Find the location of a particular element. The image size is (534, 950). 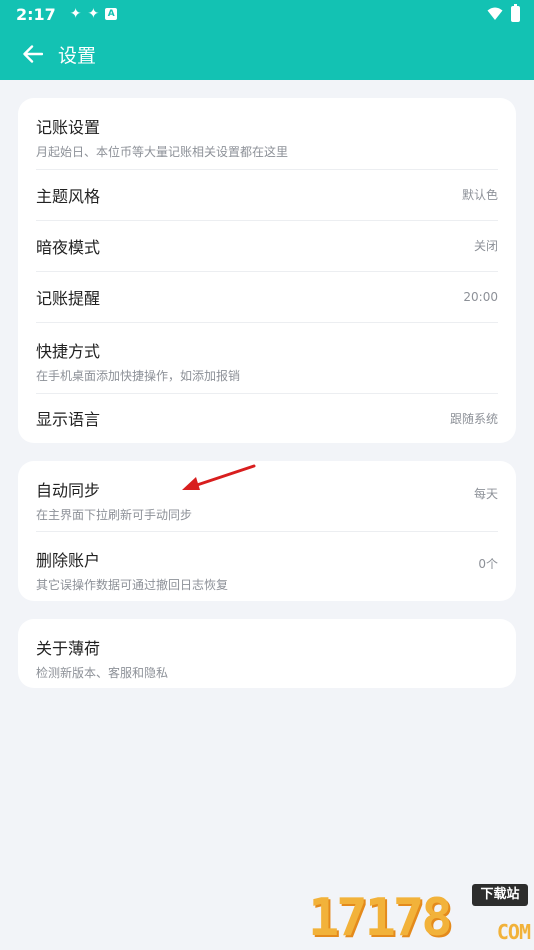

setting-value: 0个 is located at coordinates (488, 564).